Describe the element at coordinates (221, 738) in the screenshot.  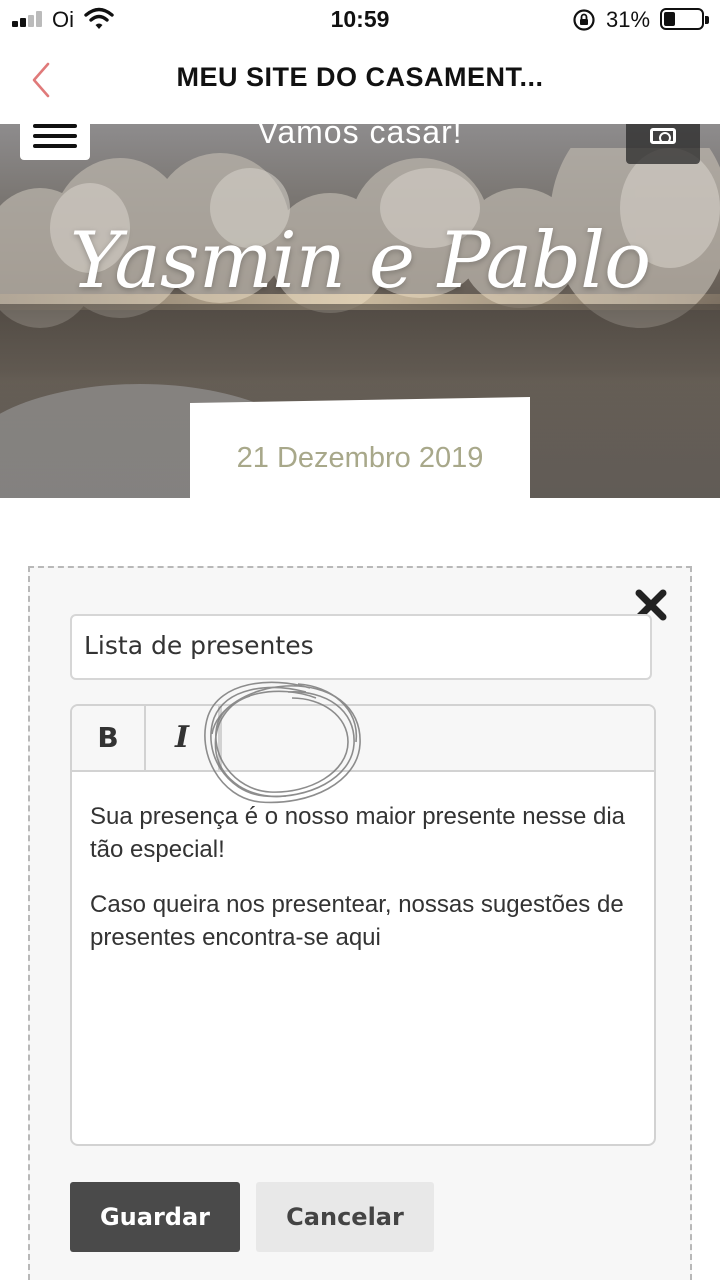
I see `toolbar-divider` at that location.